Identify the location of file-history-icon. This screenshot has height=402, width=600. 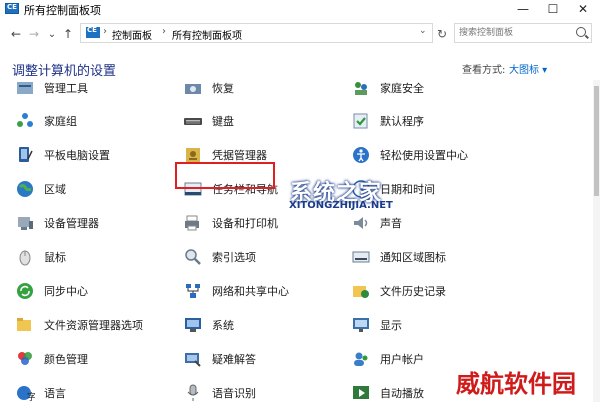
(361, 291).